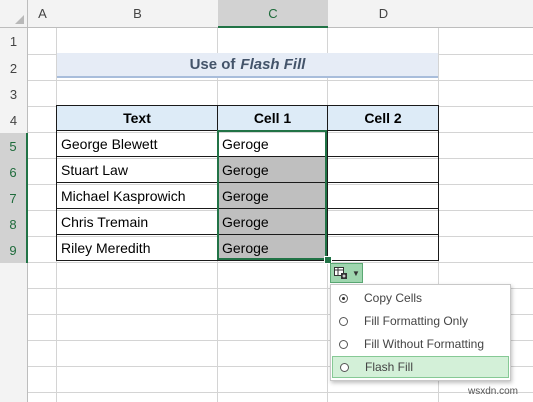 Image resolution: width=533 pixels, height=402 pixels. What do you see at coordinates (137, 14) in the screenshot?
I see `column-header-b: B` at bounding box center [137, 14].